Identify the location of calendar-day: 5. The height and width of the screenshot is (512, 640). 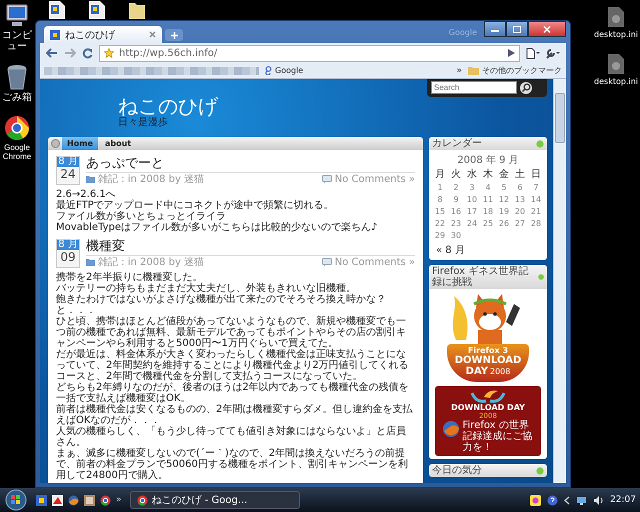
(504, 187).